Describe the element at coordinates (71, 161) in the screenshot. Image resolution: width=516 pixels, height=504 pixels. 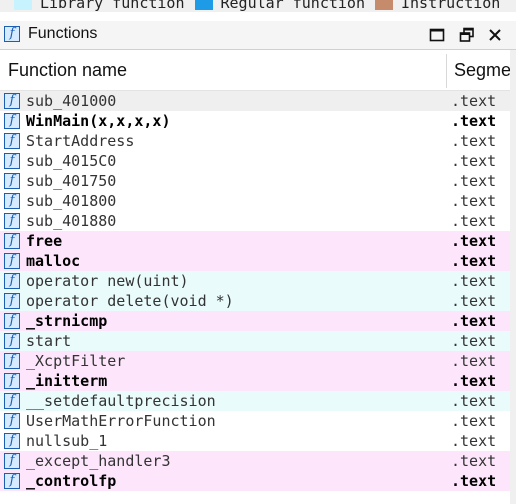
I see `function-name-cell: sub_4015C0` at that location.